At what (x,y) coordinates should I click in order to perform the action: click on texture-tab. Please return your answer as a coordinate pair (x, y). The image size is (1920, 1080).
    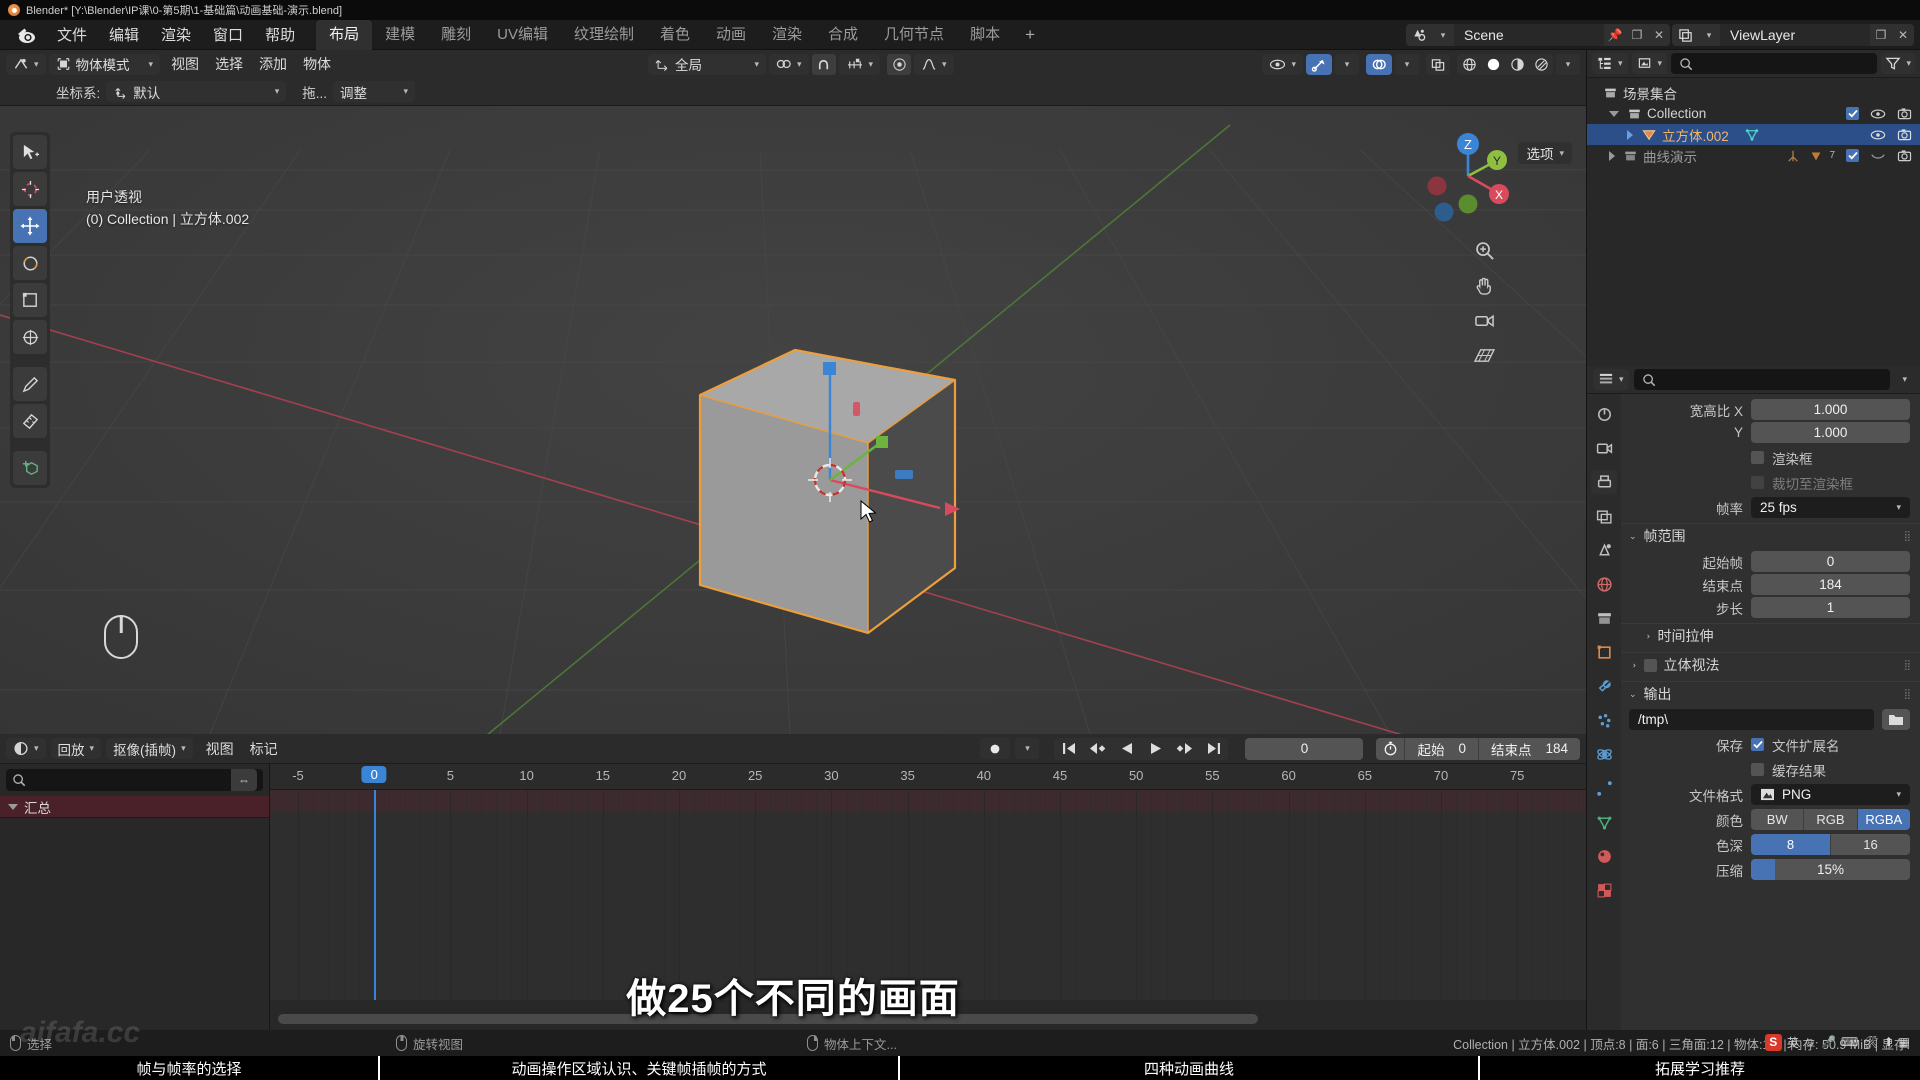
    Looking at the image, I should click on (1604, 890).